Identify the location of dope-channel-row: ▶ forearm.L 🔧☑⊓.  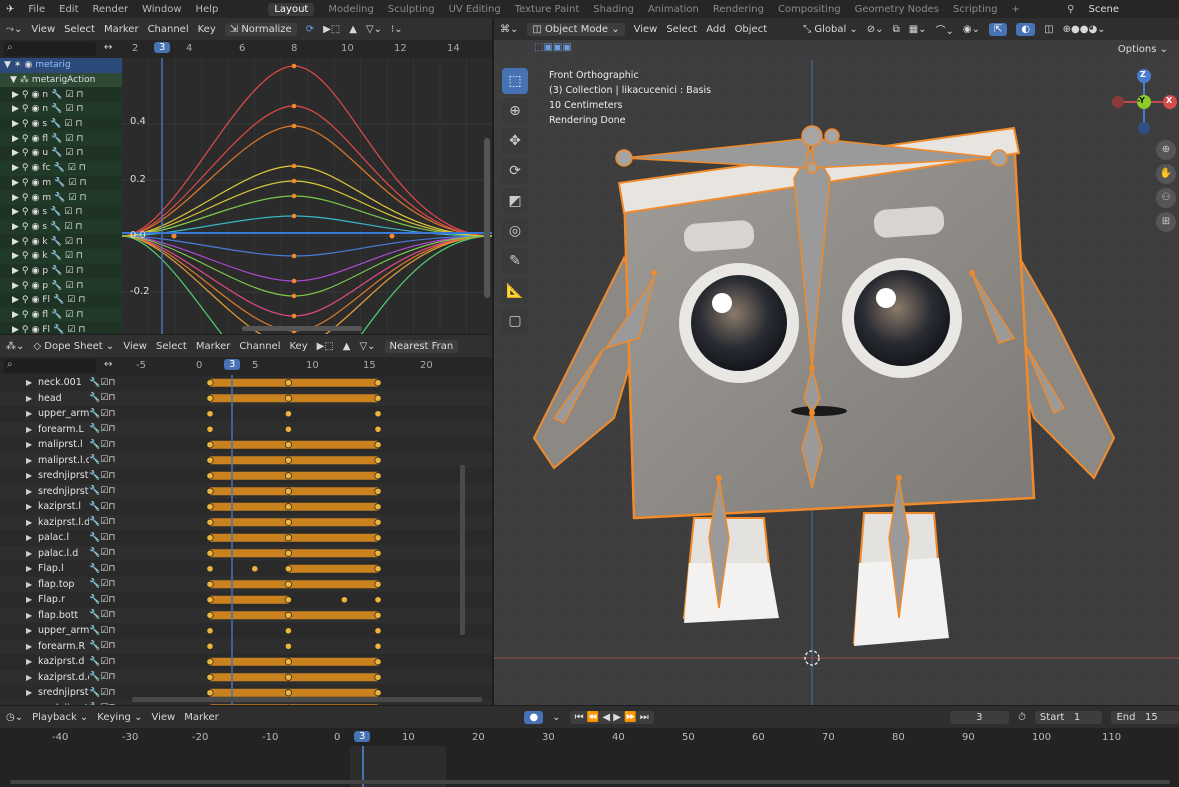
(61, 429).